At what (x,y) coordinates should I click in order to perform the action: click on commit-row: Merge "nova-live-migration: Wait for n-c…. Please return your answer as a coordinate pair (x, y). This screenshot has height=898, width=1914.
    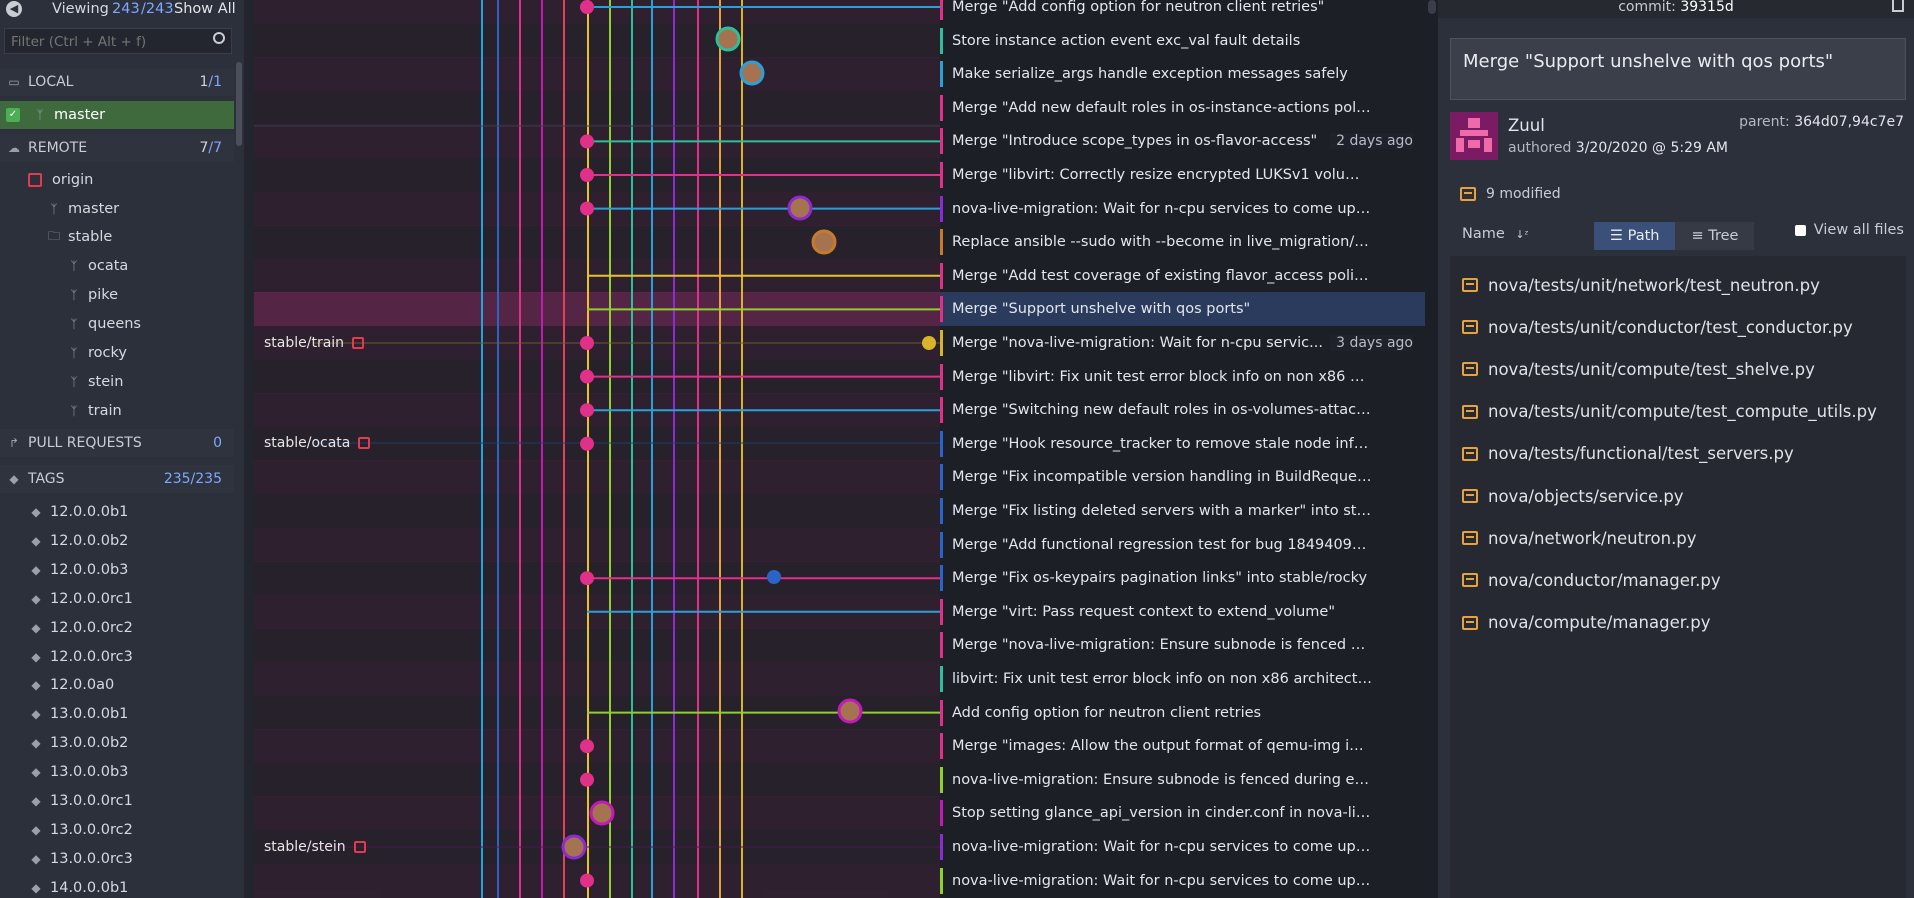
    Looking at the image, I should click on (1182, 343).